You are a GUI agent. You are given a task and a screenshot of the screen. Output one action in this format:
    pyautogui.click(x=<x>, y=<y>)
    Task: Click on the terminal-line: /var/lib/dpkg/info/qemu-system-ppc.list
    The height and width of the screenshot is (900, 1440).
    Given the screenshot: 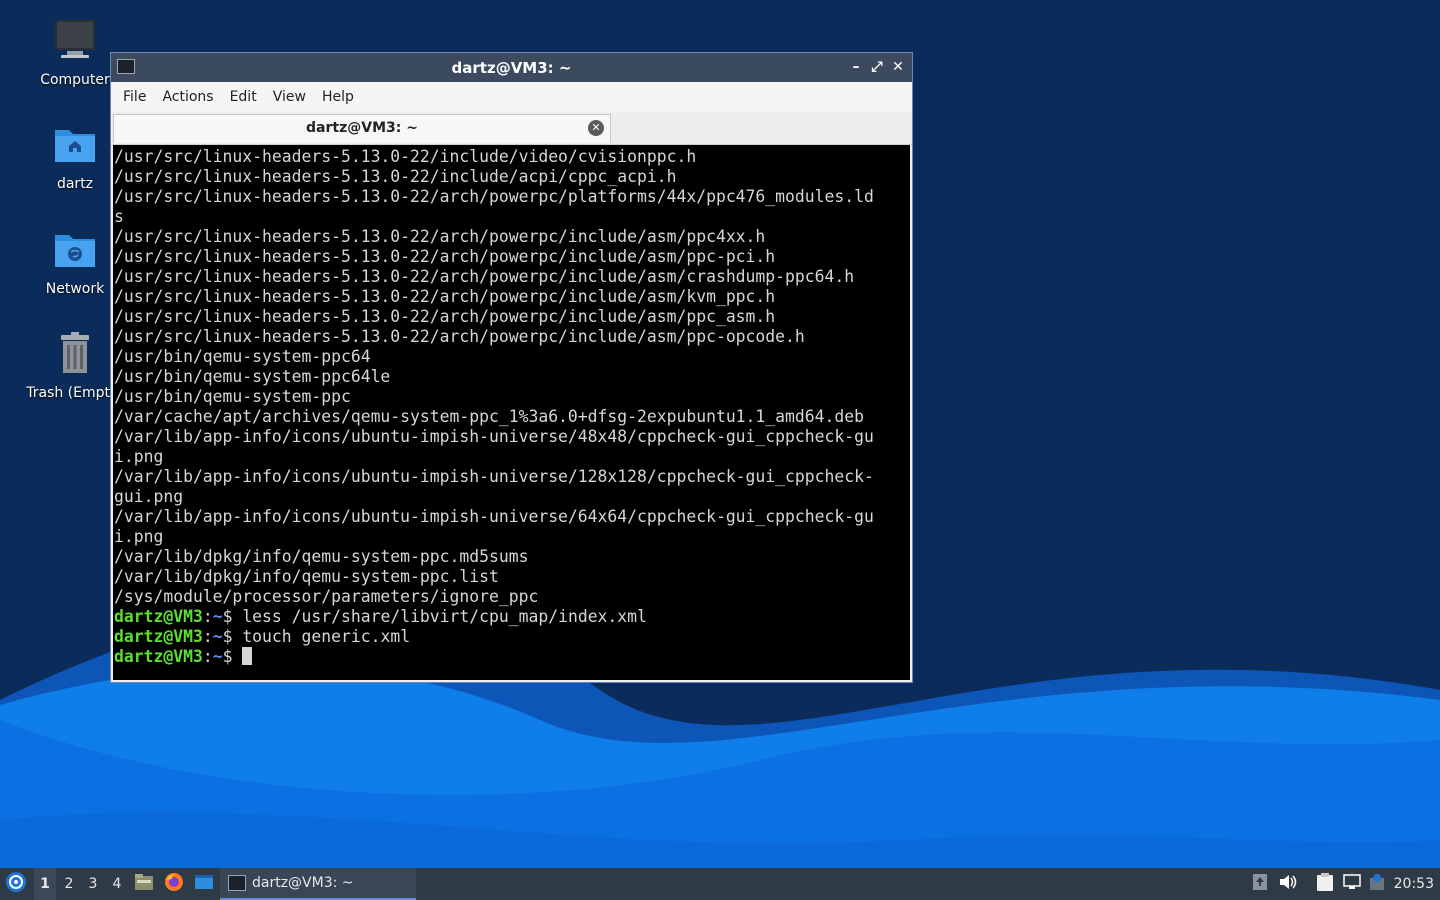 What is the action you would take?
    pyautogui.click(x=306, y=576)
    